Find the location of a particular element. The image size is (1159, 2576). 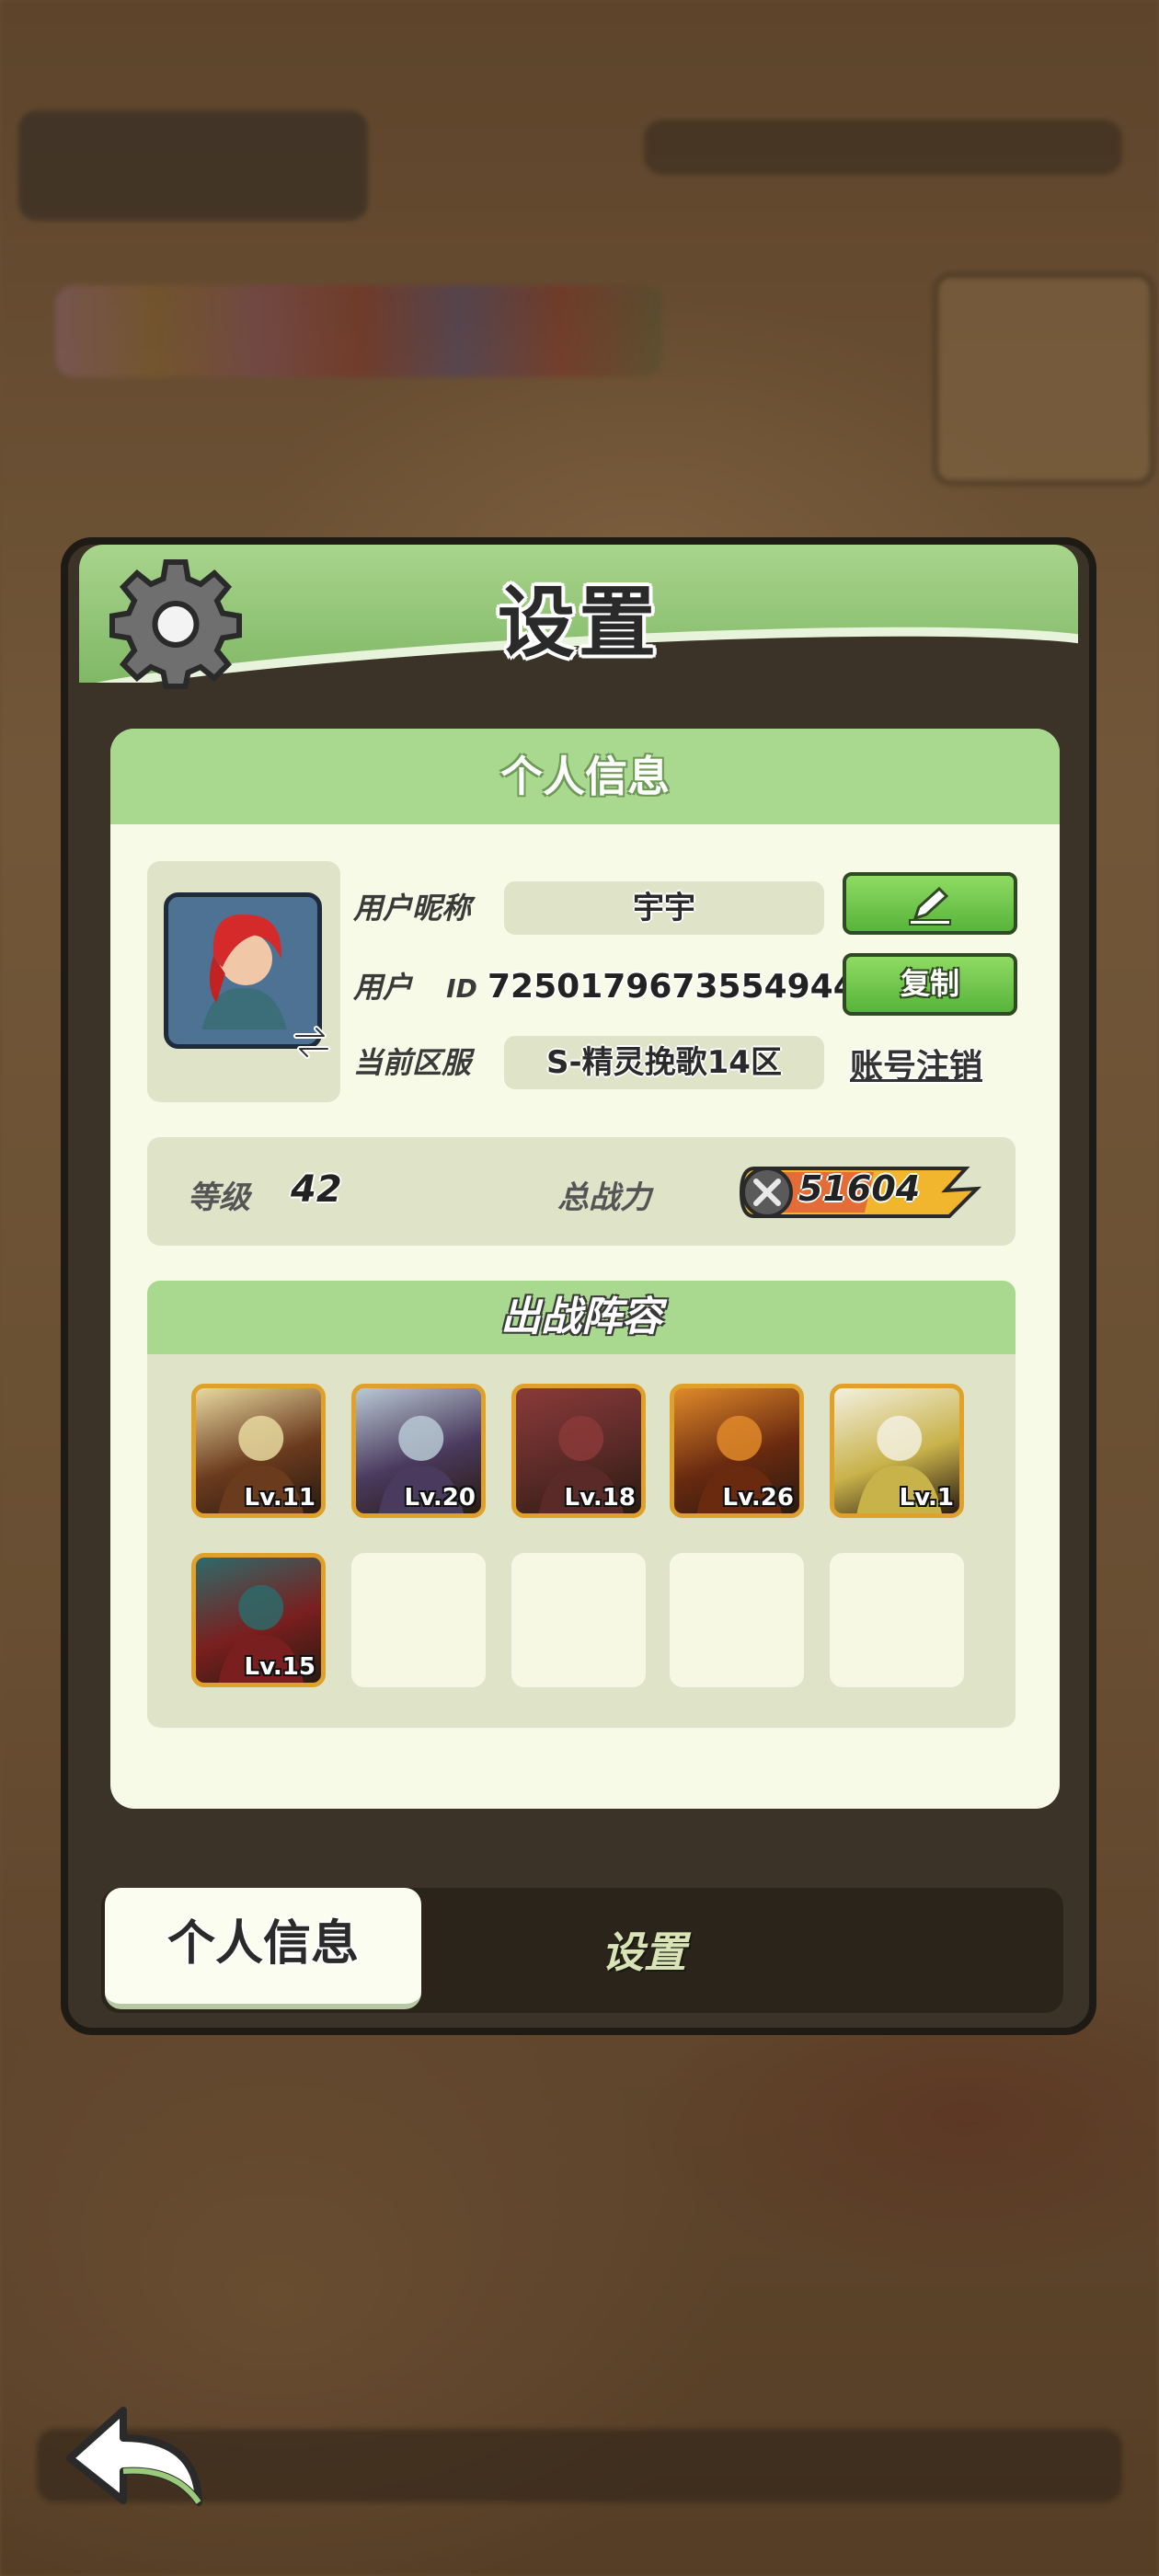

level-label: 等级 is located at coordinates (219, 1197).